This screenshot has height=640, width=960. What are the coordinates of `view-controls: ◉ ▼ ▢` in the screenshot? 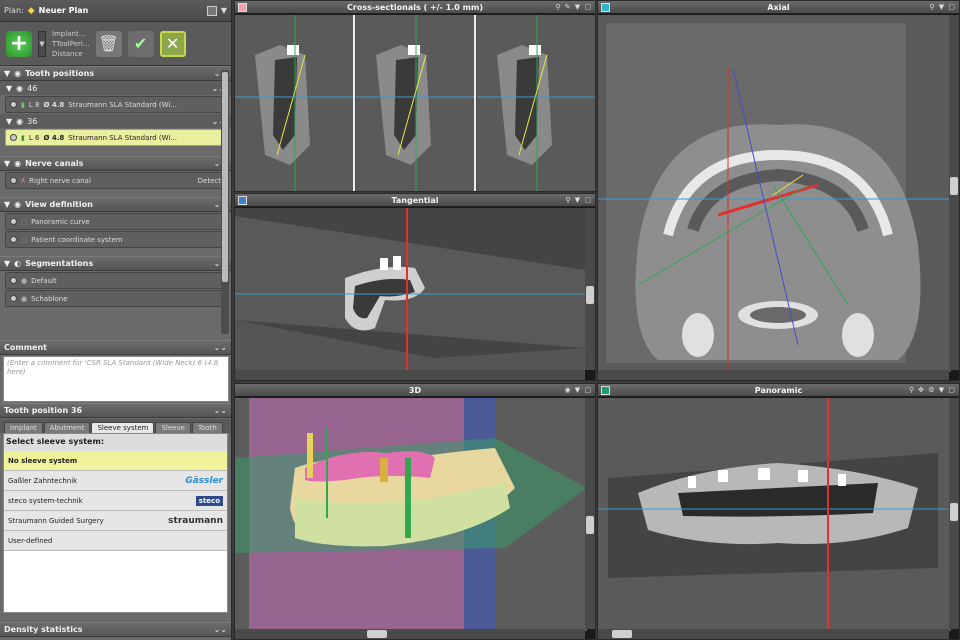 It's located at (578, 390).